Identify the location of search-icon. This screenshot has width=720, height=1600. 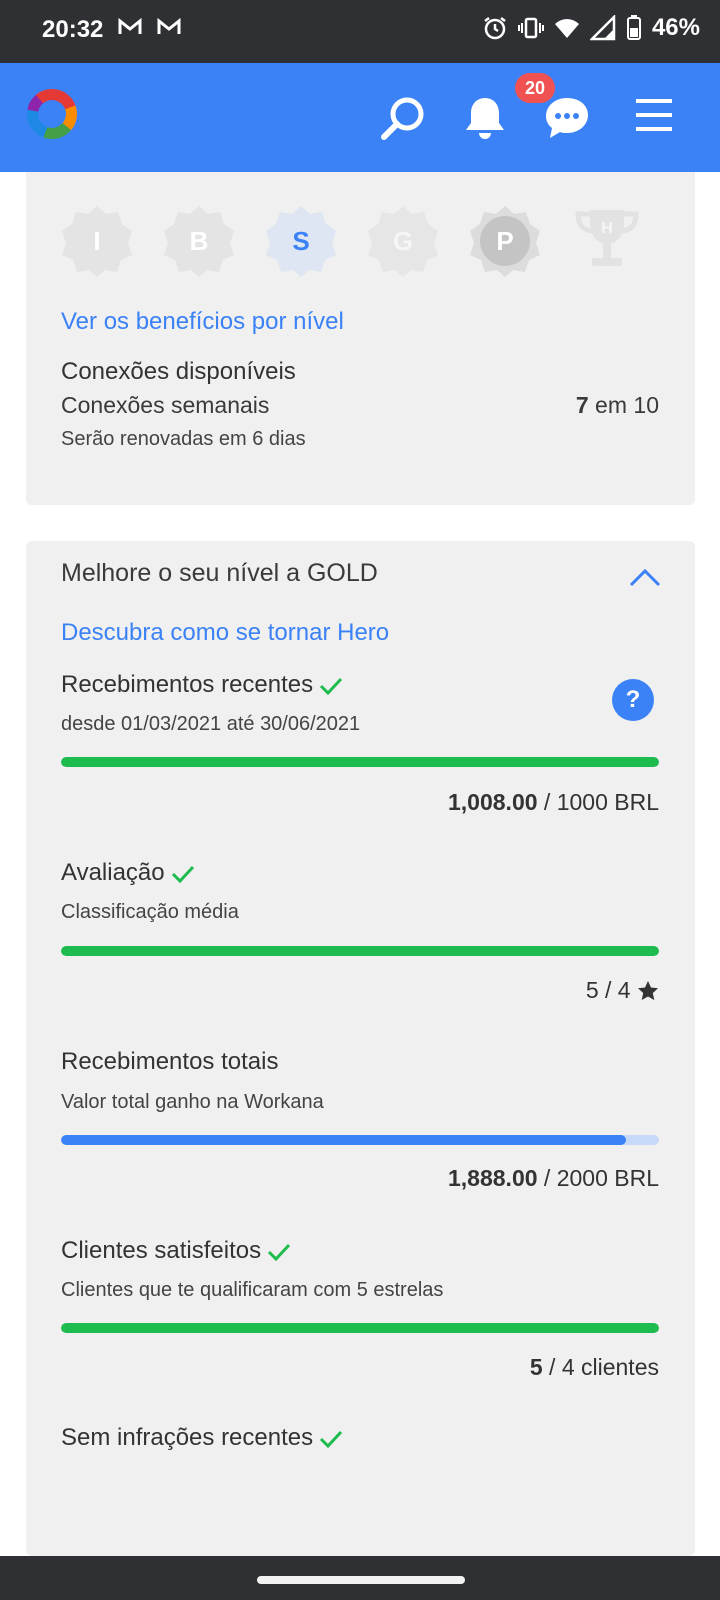
(403, 118).